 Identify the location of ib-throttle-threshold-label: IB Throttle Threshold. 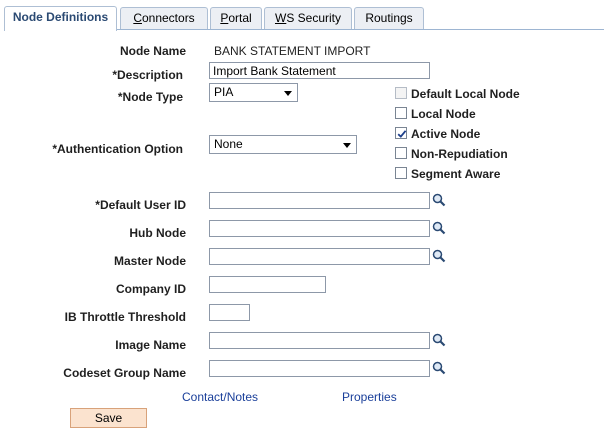
(125, 317).